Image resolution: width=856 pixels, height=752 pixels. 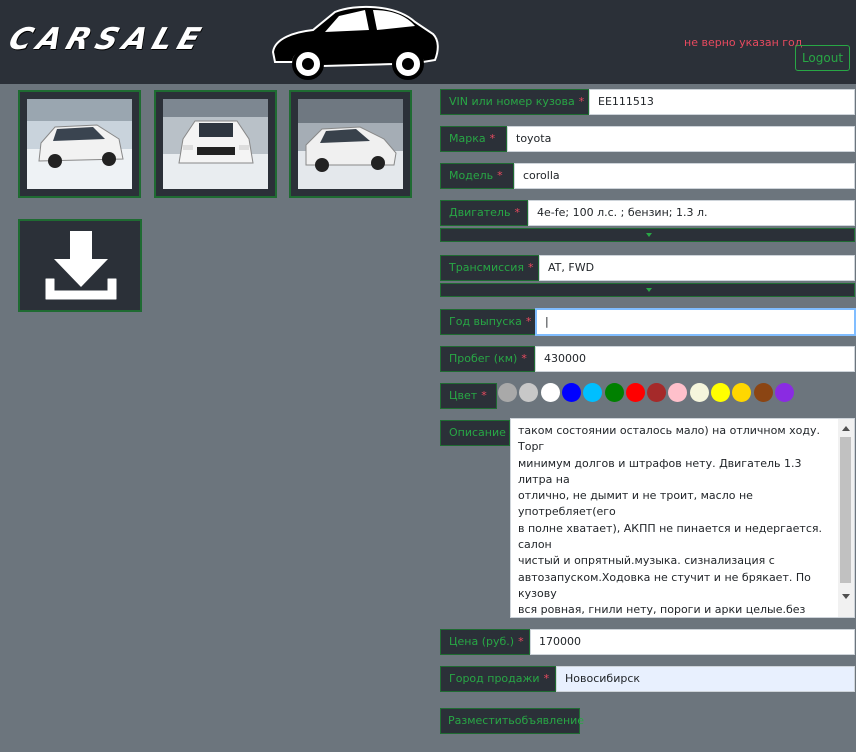 I want to click on description-line: чистый и опрятный.музыка. сизнализация с, so click(x=646, y=561).